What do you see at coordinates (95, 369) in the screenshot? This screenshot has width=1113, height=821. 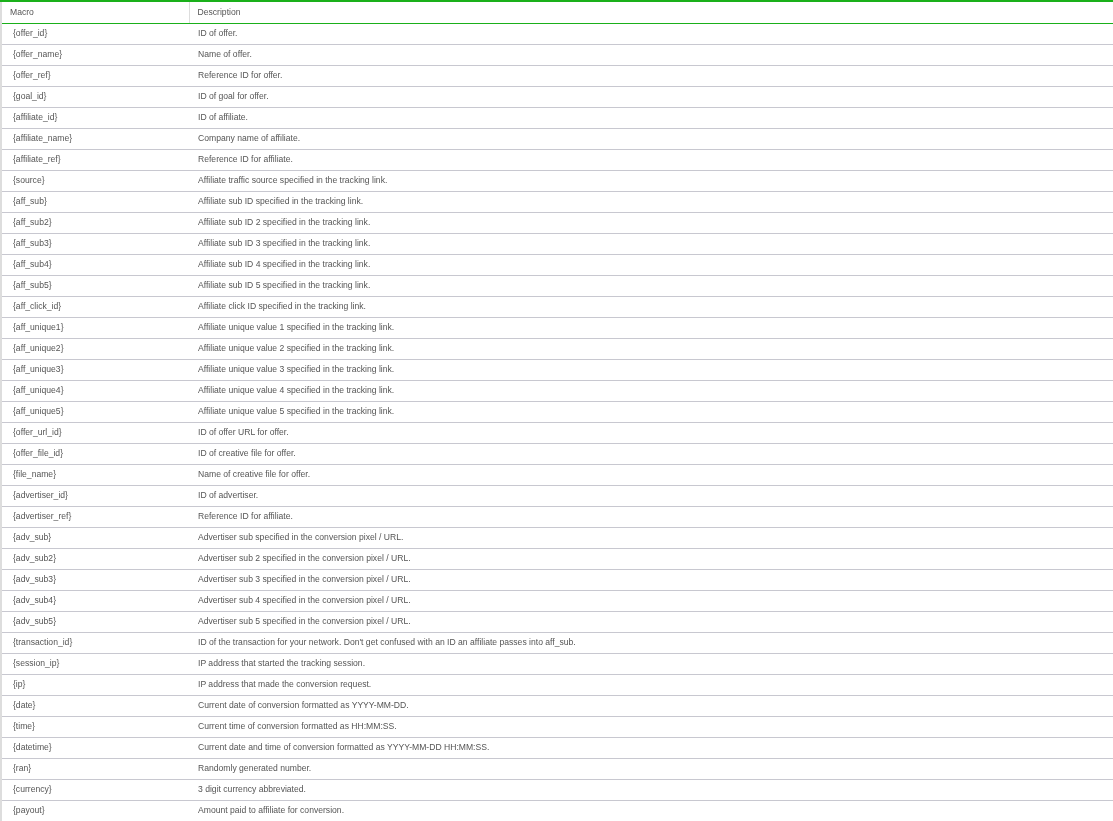 I see `macro-cell: {aff_unique3}` at bounding box center [95, 369].